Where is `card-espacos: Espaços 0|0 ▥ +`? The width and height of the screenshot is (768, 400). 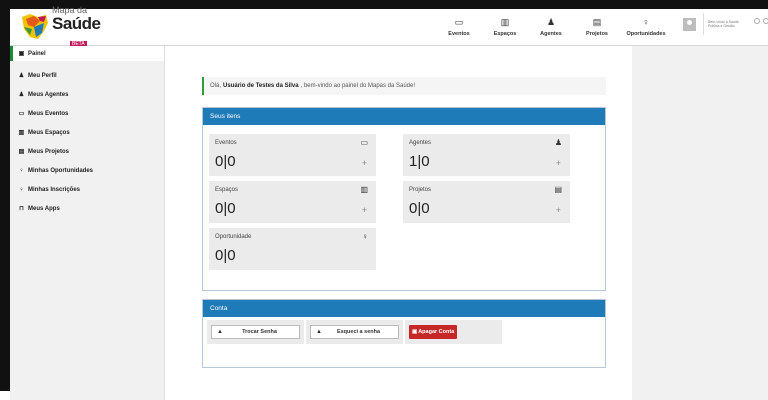 card-espacos: Espaços 0|0 ▥ + is located at coordinates (292, 202).